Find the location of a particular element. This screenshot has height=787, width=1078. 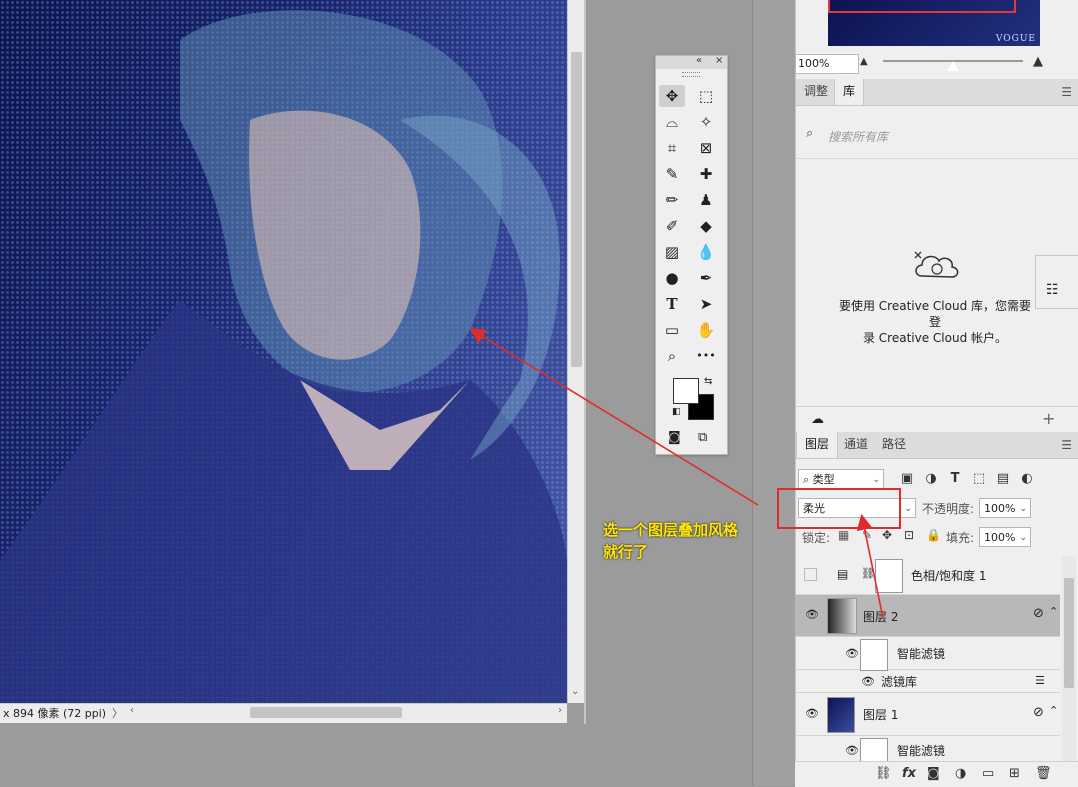

pen-icon: ✒ is located at coordinates (706, 278).